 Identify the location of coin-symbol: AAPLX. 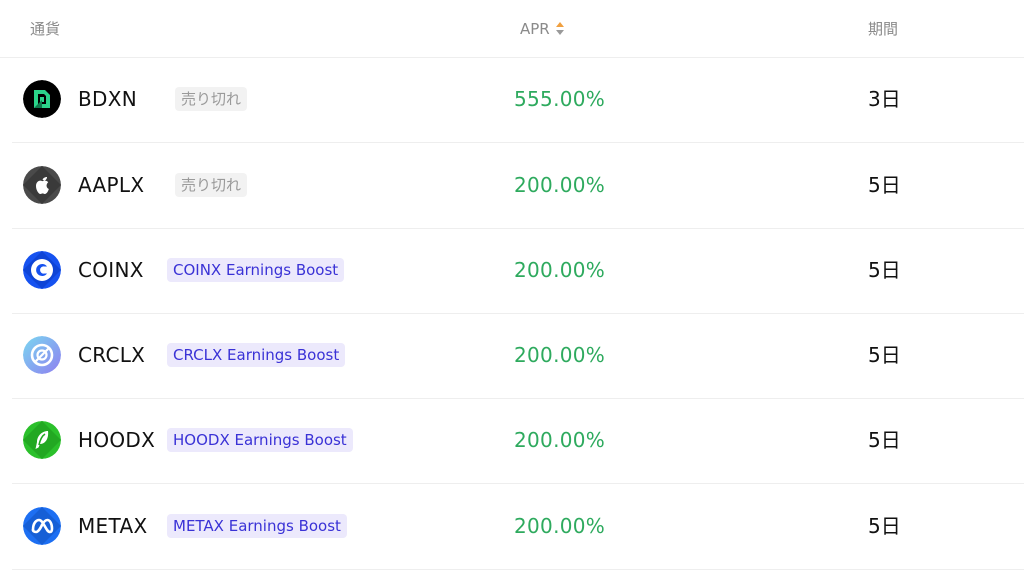
(111, 185).